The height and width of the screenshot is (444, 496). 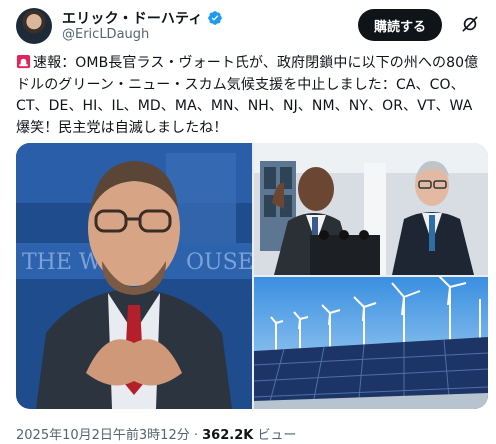 I want to click on tweet-line-1: 速報：OMB長官ラス・ヴォート氏が、政府閉鎖中に以下の州への80億, so click(x=249, y=64).